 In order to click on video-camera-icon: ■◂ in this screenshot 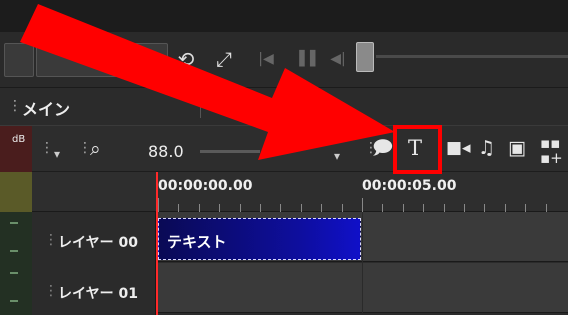, I will do `click(458, 148)`.